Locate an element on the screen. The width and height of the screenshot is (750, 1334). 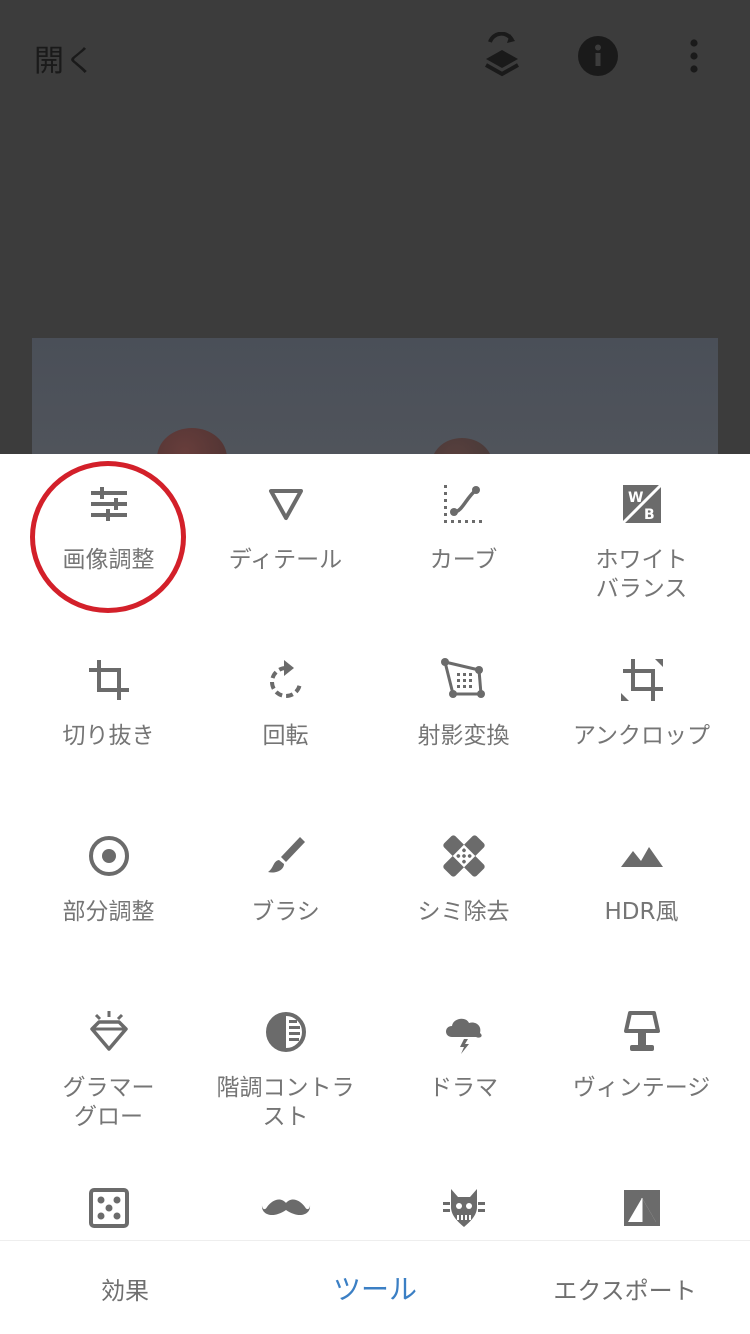
tool-expand: アンクロップ is located at coordinates (641, 702).